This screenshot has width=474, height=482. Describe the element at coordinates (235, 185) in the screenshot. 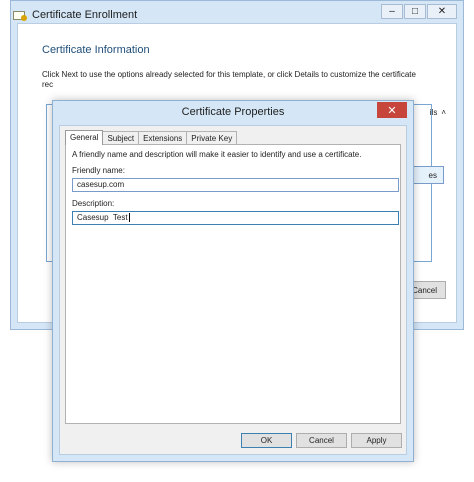

I see `friendly-name-input: casesup.com` at that location.